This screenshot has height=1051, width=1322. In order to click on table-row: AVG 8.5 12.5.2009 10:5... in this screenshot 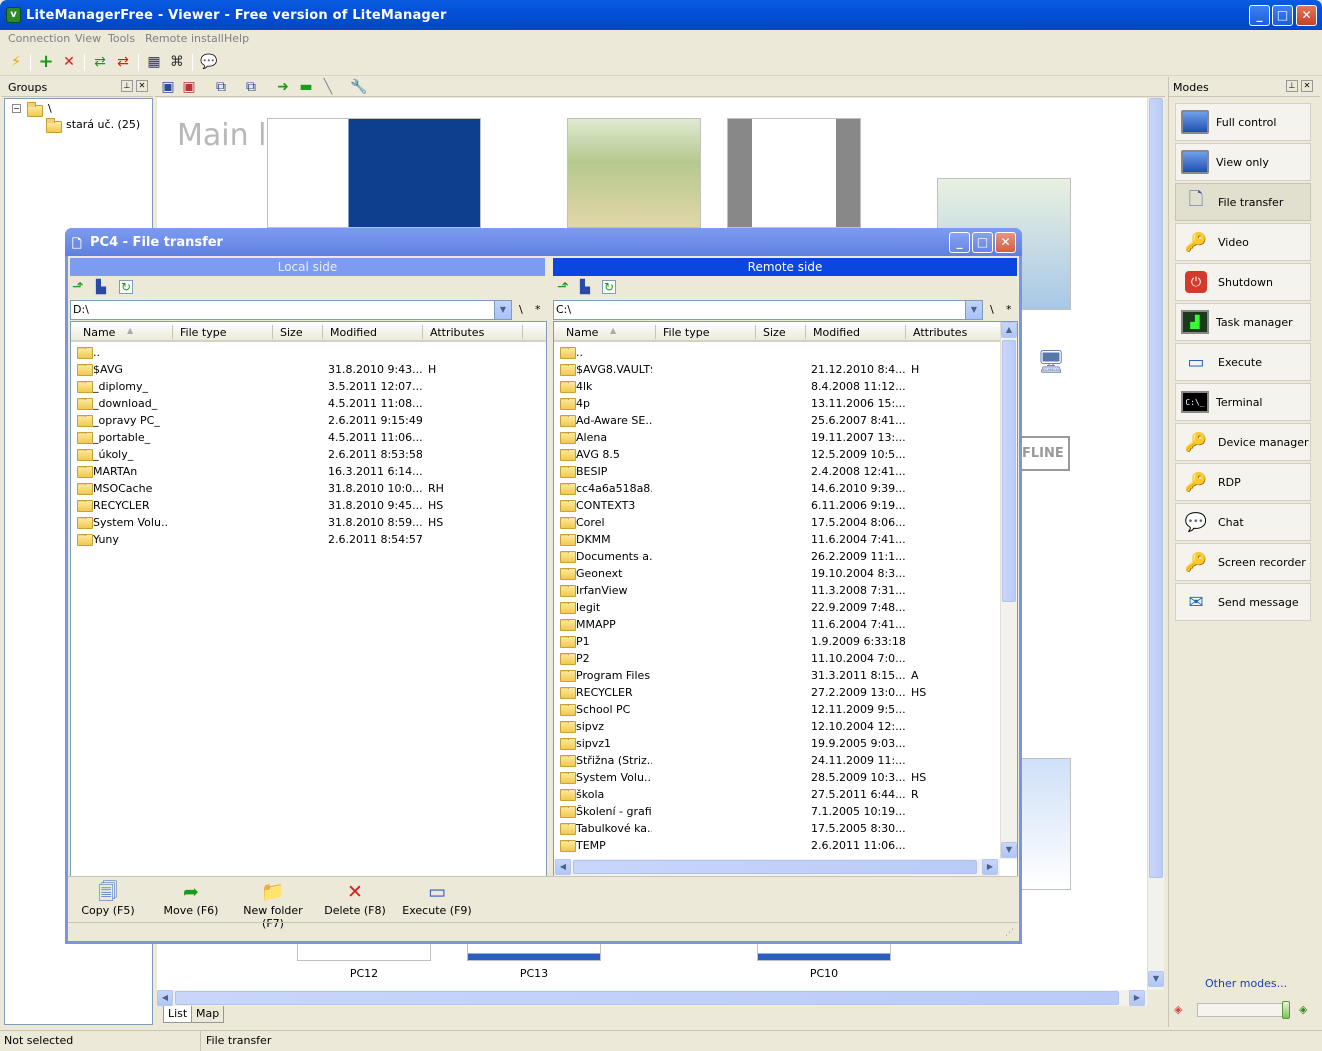, I will do `click(785, 454)`.